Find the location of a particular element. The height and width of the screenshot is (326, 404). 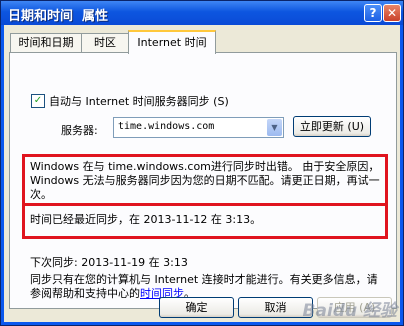

next-sync-status: 下次同步: 2013-11-19 在 3:13 is located at coordinates (109, 262).